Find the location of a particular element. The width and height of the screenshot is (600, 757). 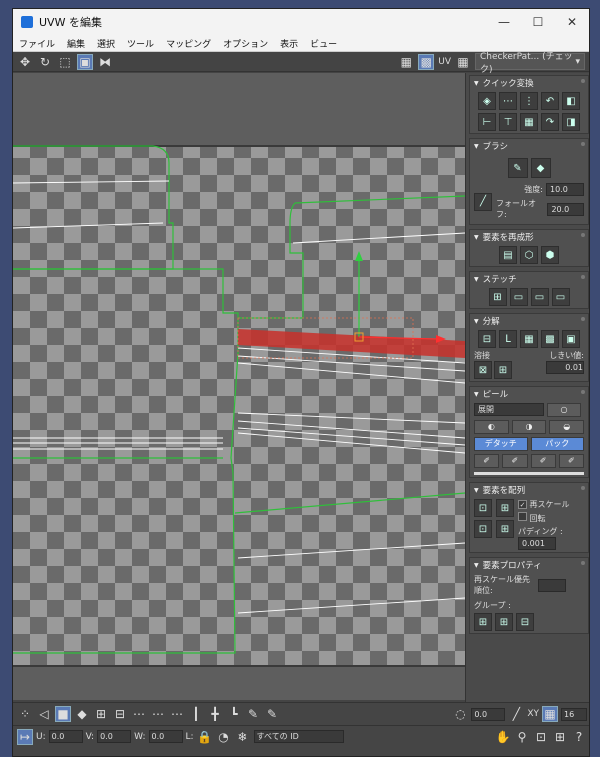

ring-icon: ⋯ is located at coordinates (158, 714).